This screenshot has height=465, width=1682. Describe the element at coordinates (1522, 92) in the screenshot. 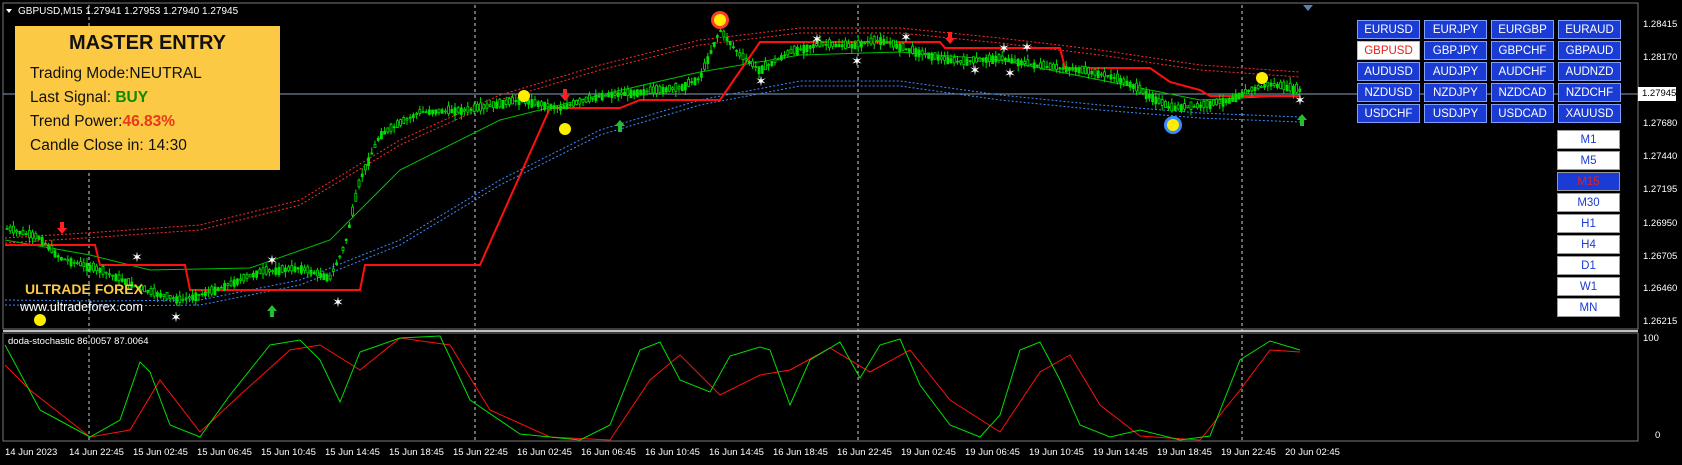

I see `pair-button-nzdcad: NZDCAD` at that location.